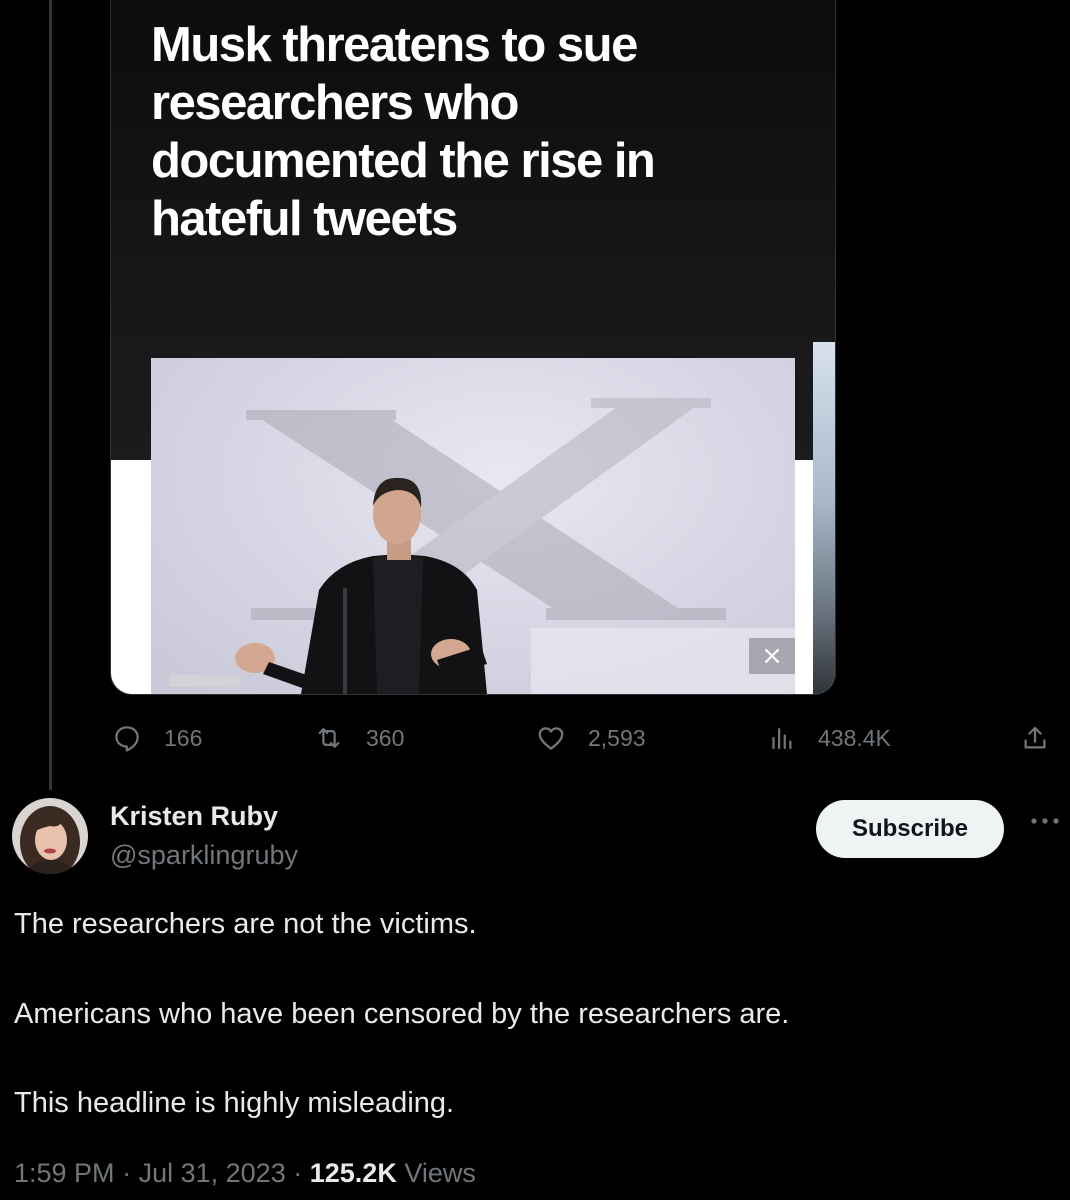 Image resolution: width=1070 pixels, height=1200 pixels. What do you see at coordinates (782, 739) in the screenshot?
I see `views-bar-chart-icon` at bounding box center [782, 739].